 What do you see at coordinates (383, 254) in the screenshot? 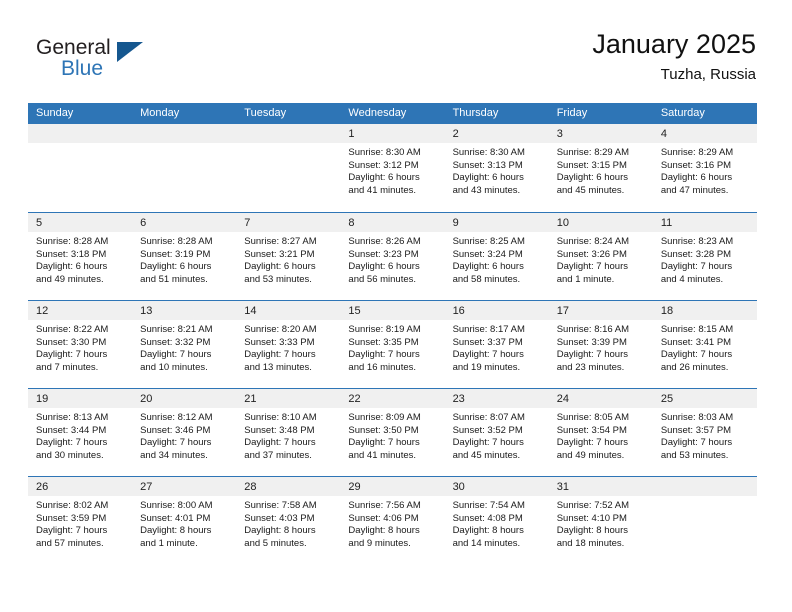
I see `day-detail-line: Sunset: 3:23 PM` at bounding box center [383, 254].